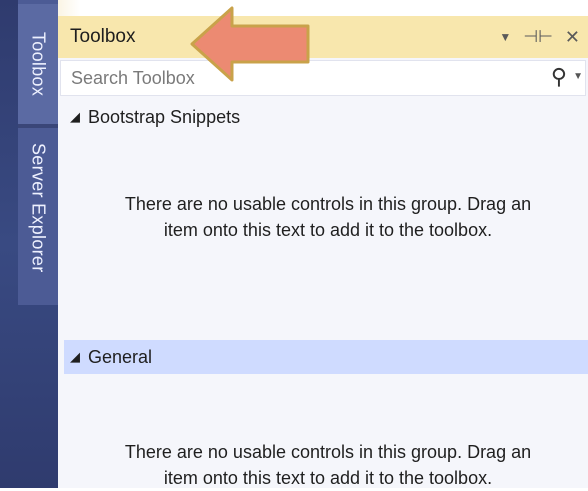  I want to click on search-options-chevron-icon: ▼, so click(578, 76).